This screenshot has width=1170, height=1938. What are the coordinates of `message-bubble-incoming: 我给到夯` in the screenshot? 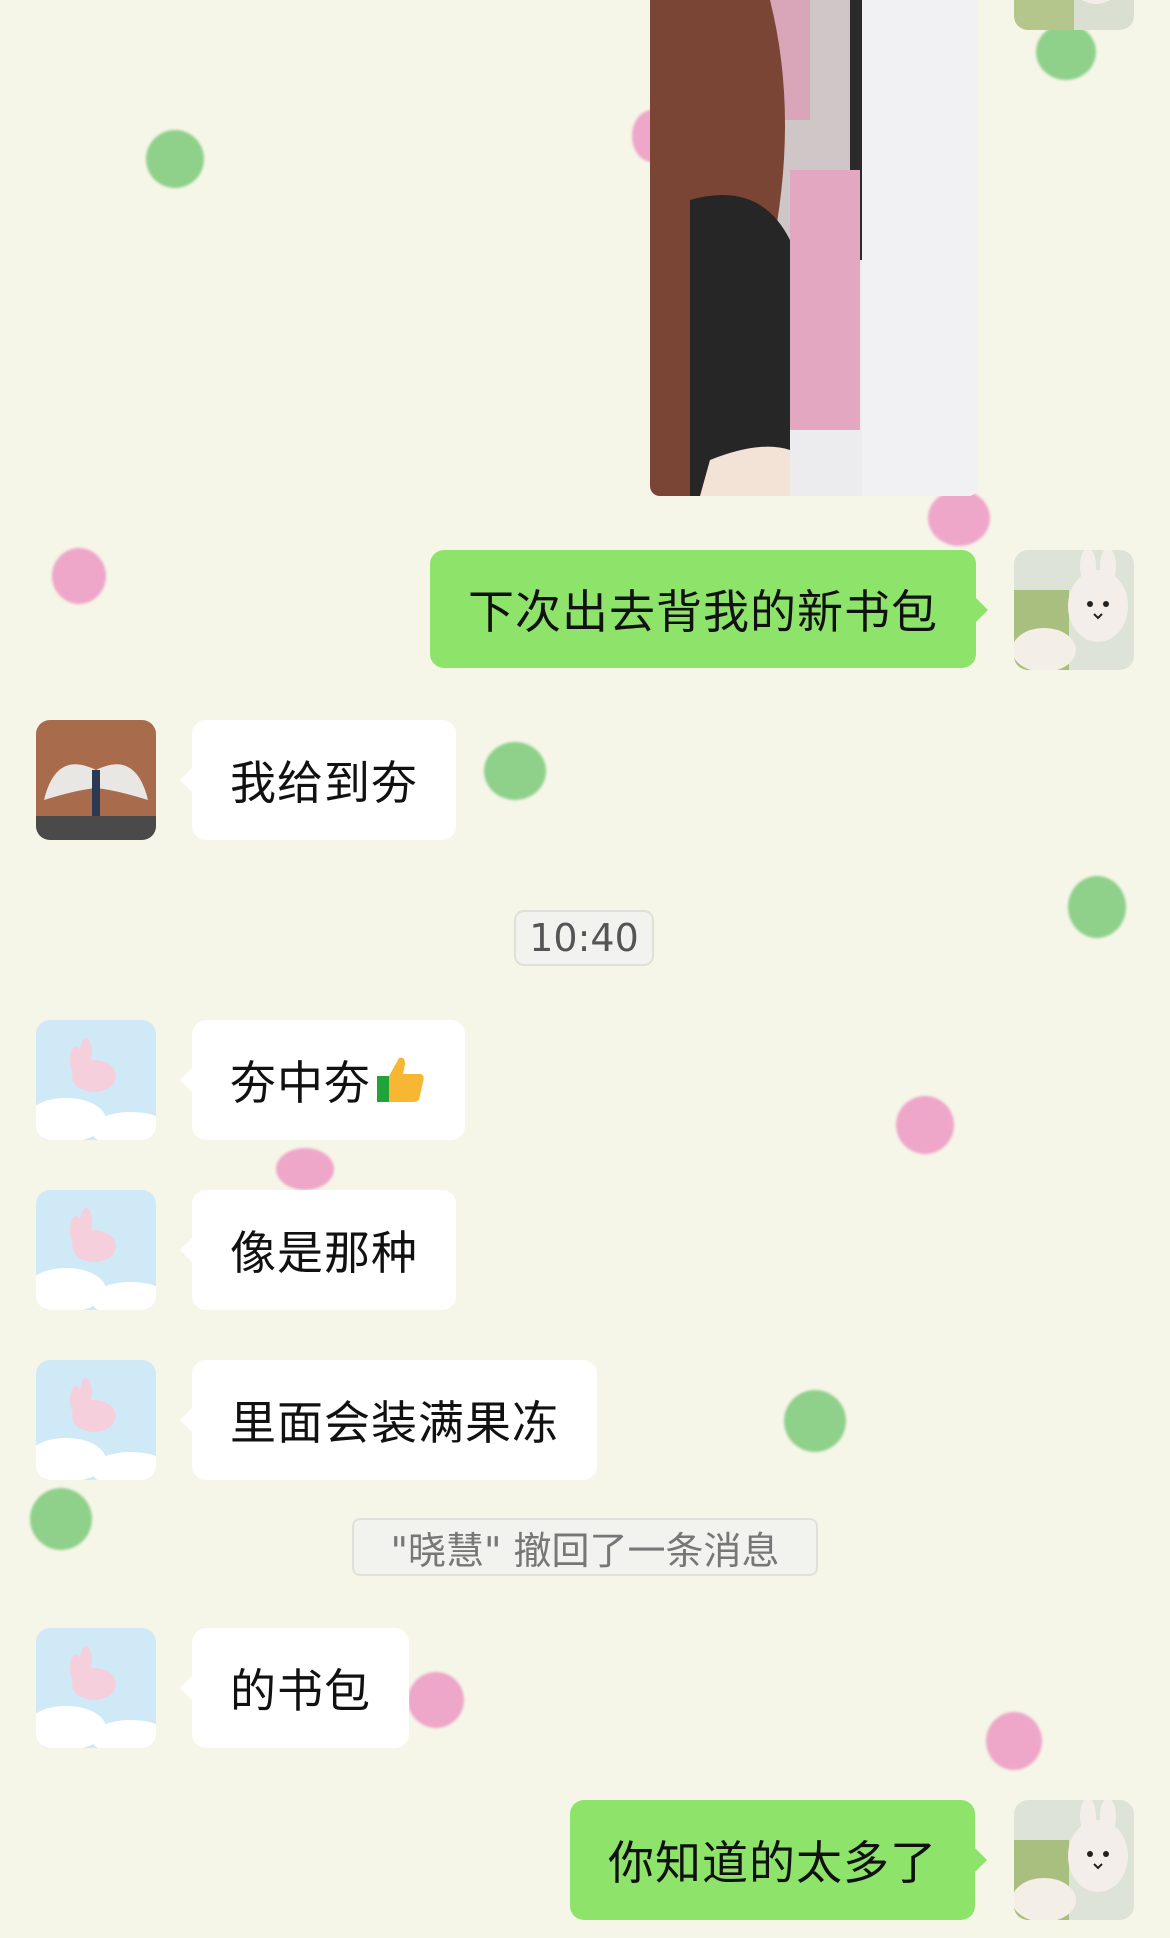 It's located at (318, 780).